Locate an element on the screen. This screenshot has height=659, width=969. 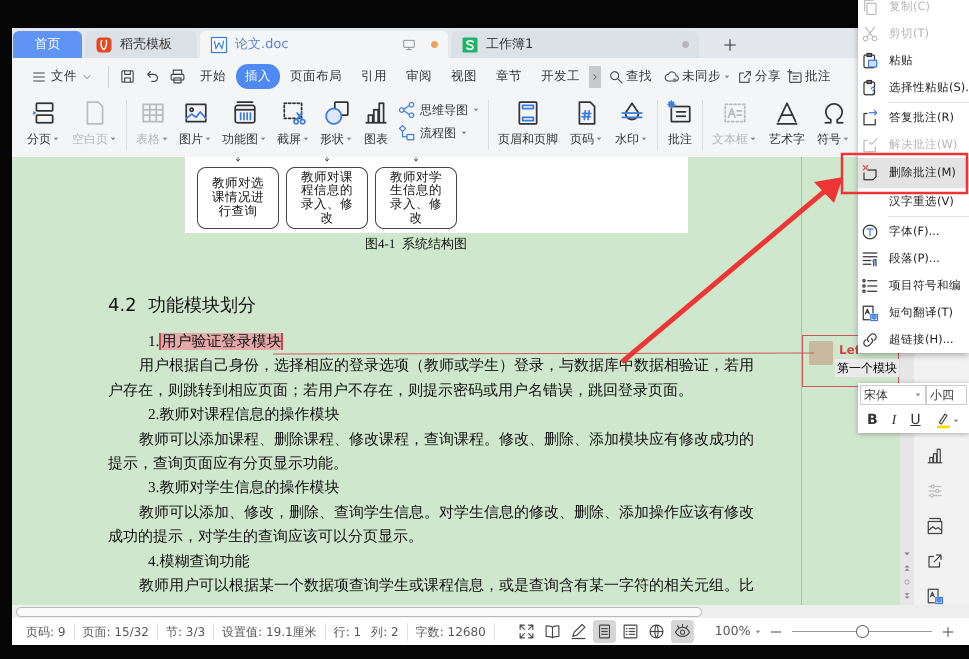
ribbon-tab: 章节 is located at coordinates (509, 76).